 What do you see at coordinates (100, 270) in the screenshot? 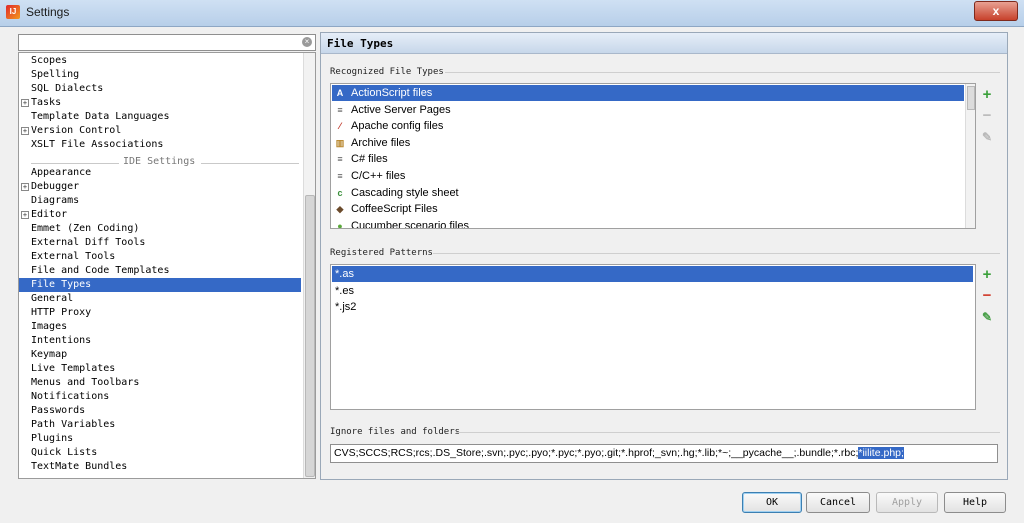
I see `tree-item-label: File and Code Templates` at bounding box center [100, 270].